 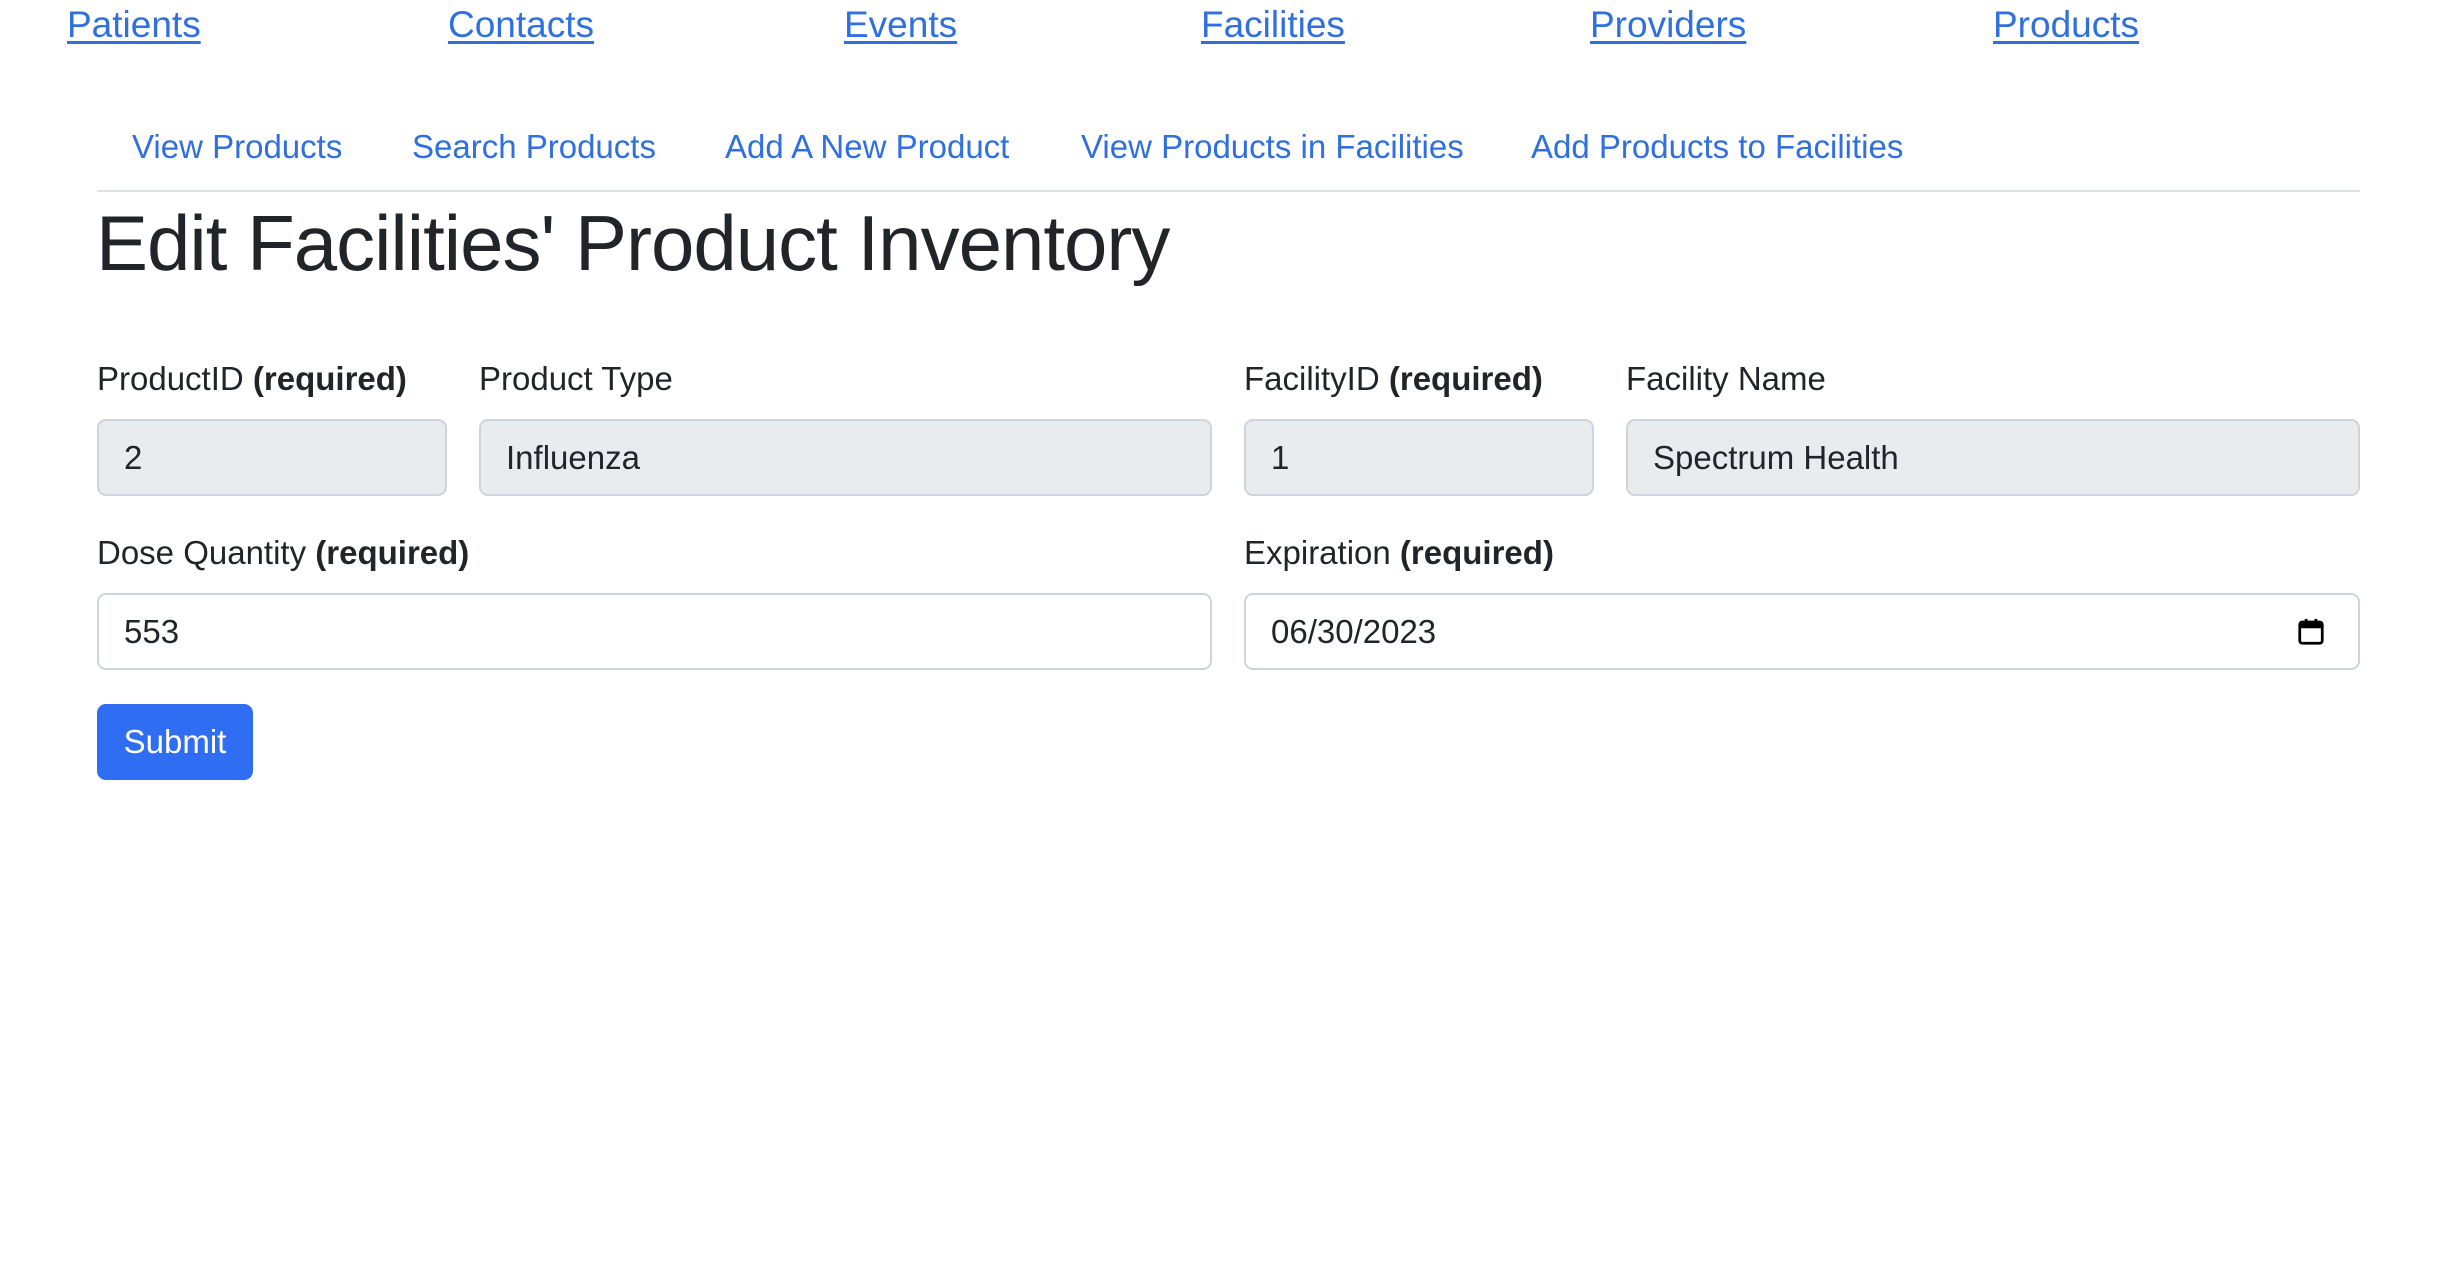 I want to click on subnav-view-products: View Products, so click(x=237, y=147).